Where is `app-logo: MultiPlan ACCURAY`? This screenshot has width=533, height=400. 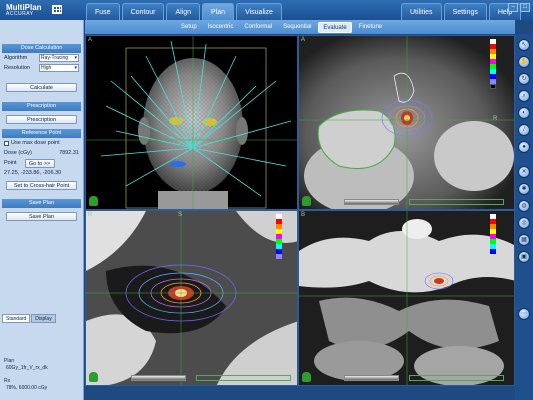 app-logo: MultiPlan ACCURAY is located at coordinates (24, 11).